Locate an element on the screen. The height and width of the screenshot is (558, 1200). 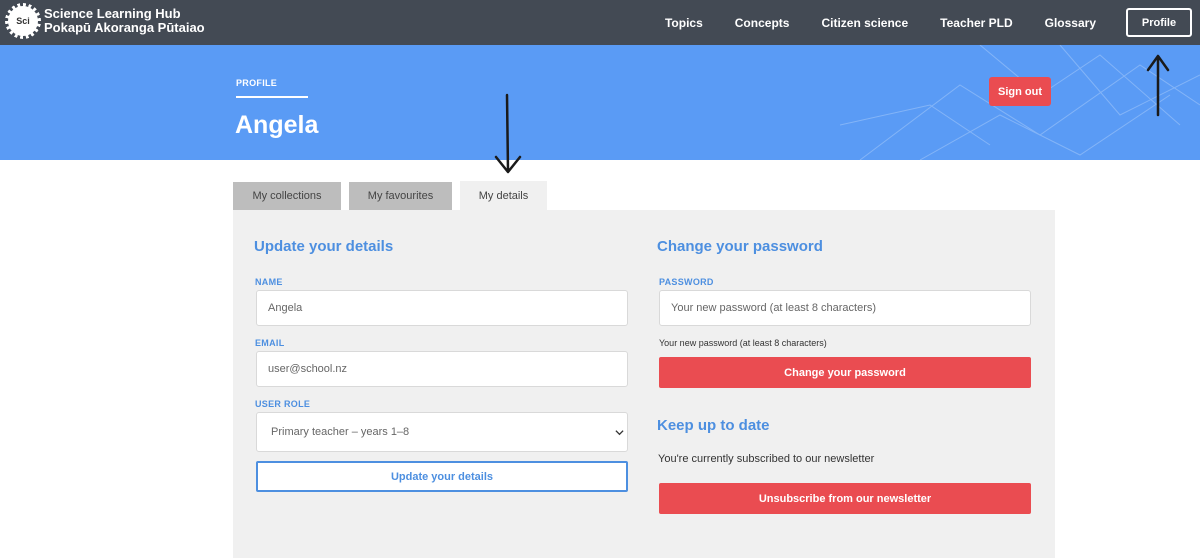
update-details-button: Update your details is located at coordinates (442, 476).